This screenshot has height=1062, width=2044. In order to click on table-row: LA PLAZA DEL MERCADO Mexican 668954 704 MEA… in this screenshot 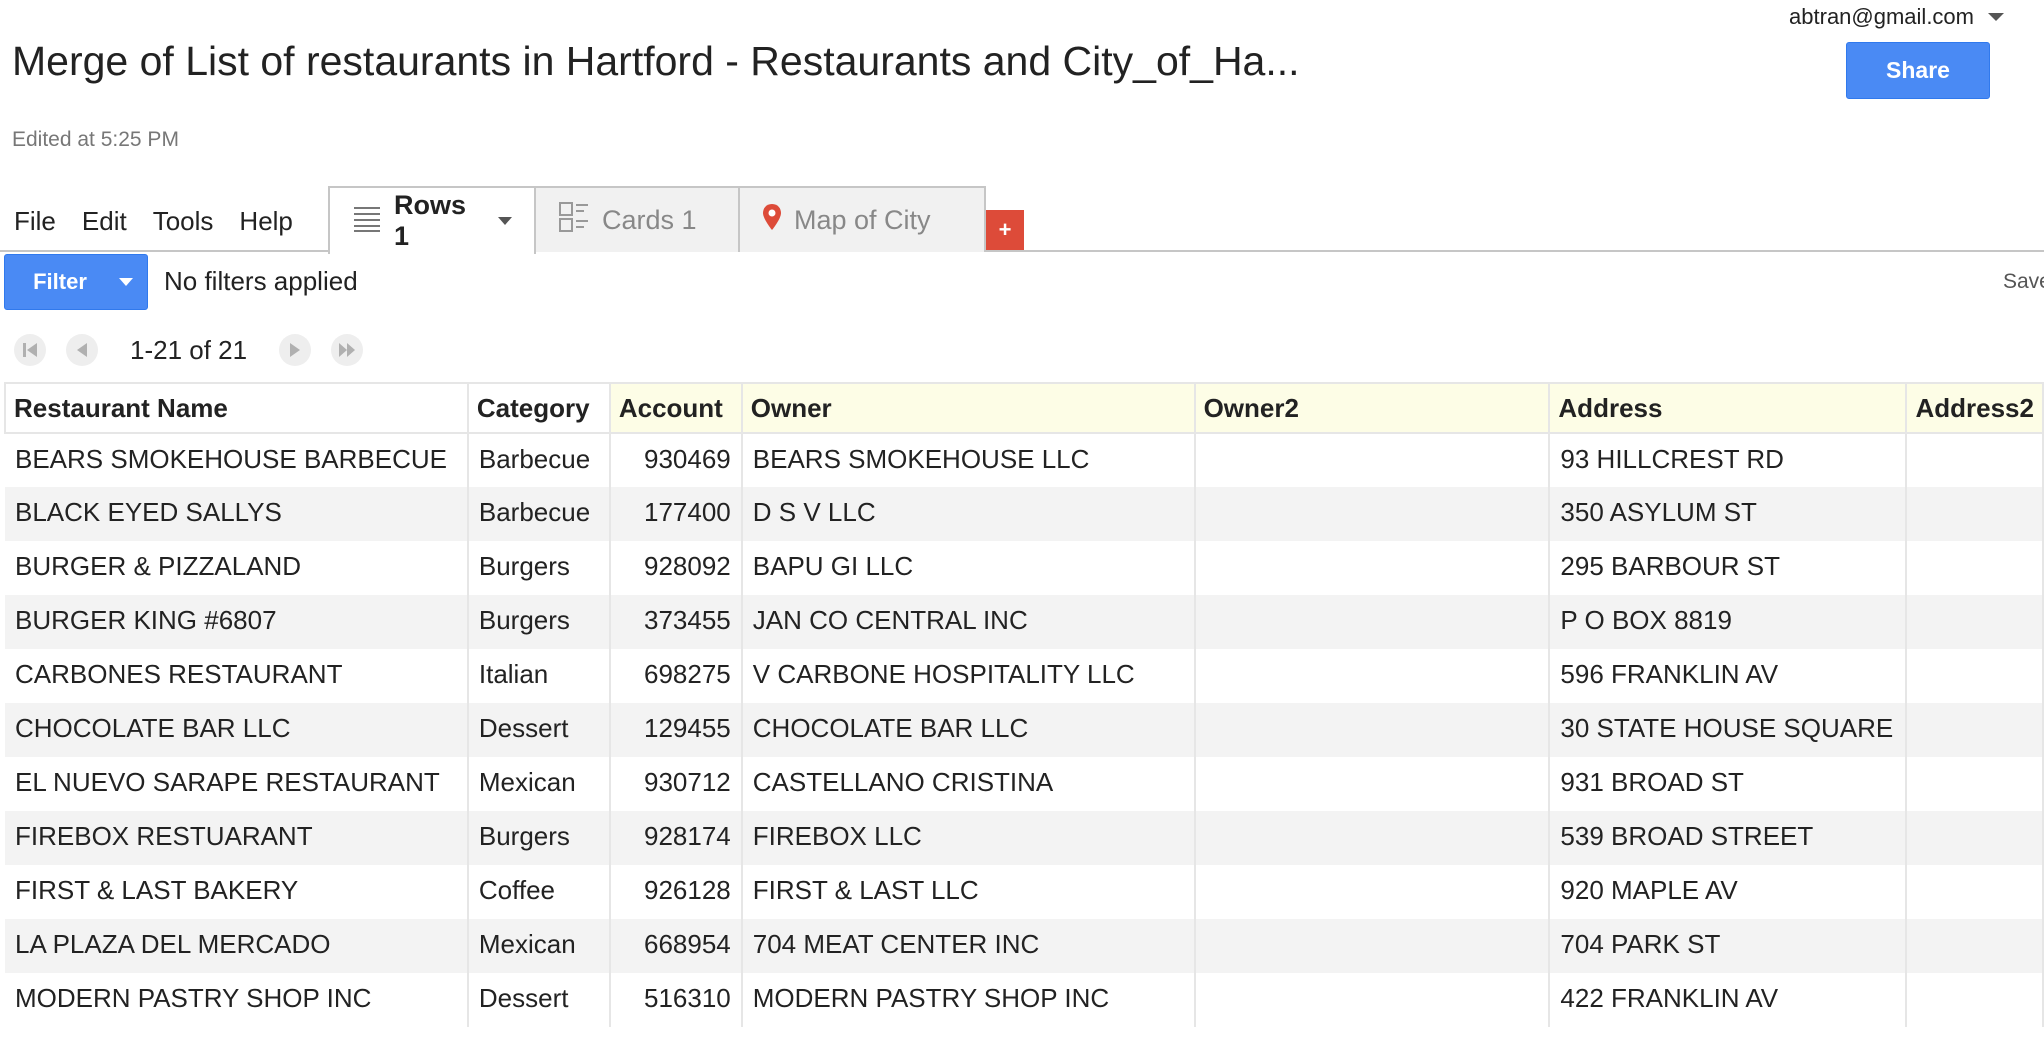, I will do `click(1024, 946)`.